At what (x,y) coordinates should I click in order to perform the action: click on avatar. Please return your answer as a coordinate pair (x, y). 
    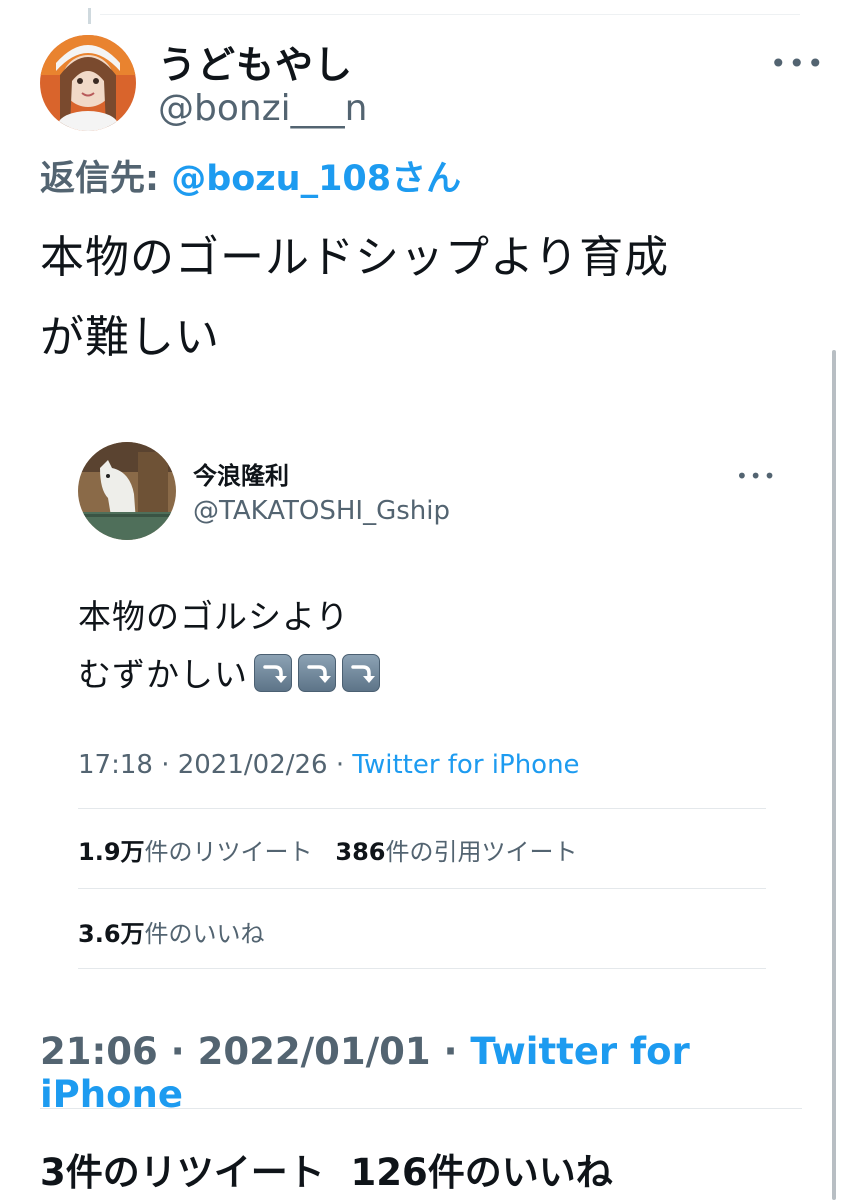
    Looking at the image, I should click on (88, 83).